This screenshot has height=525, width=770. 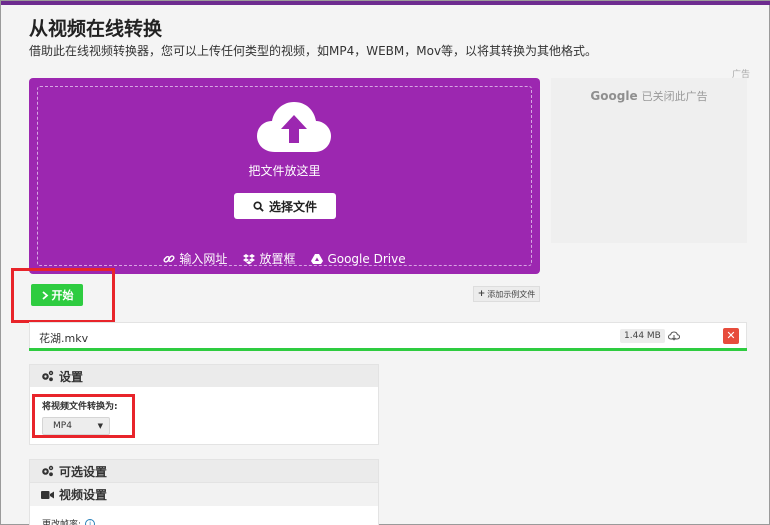 I want to click on video-settings-header: 视频设置, so click(x=204, y=494).